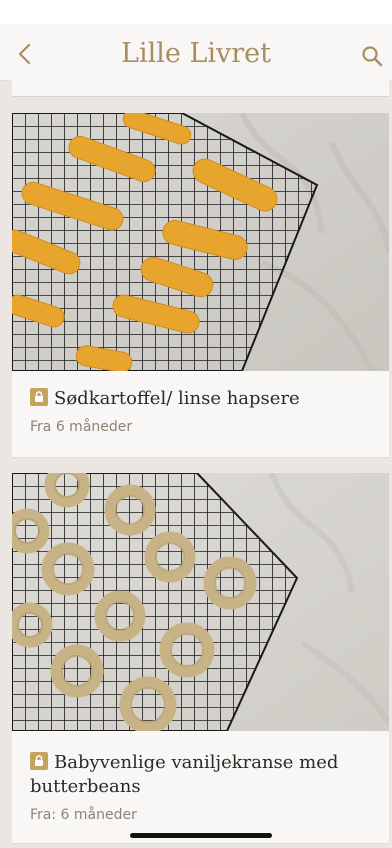 The width and height of the screenshot is (392, 848). I want to click on search-icon, so click(372, 56).